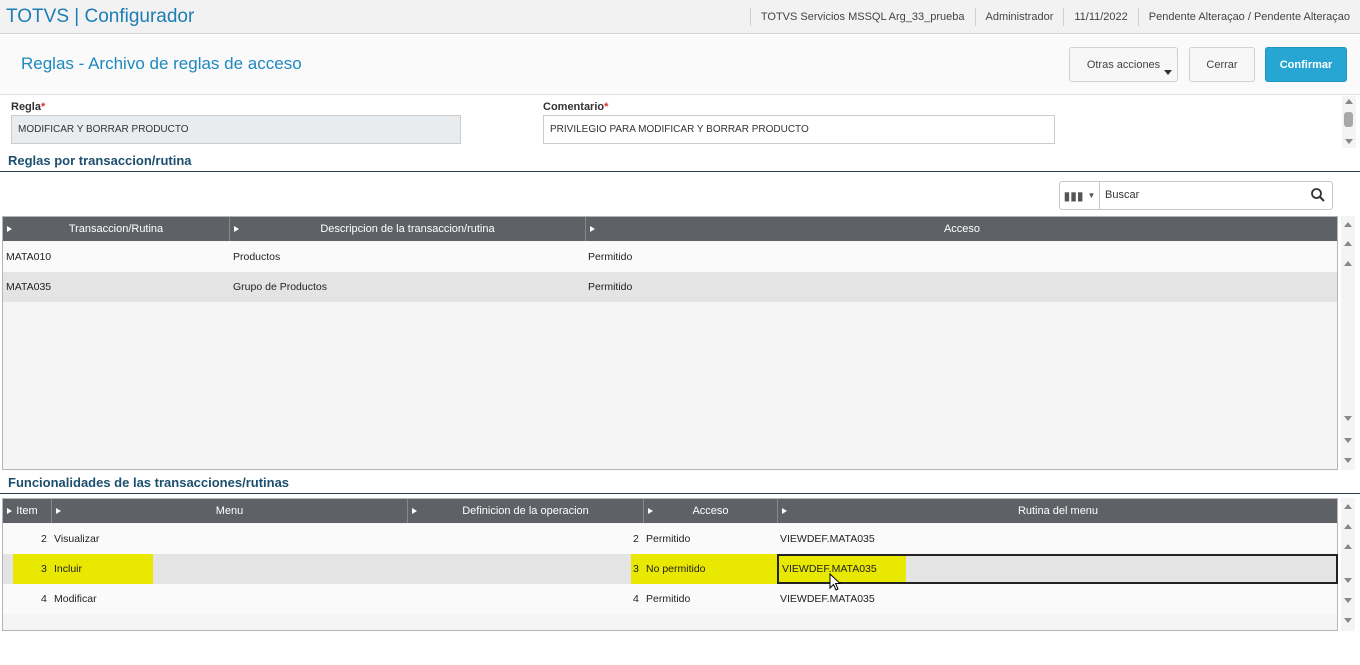  What do you see at coordinates (1168, 72) in the screenshot?
I see `caret-down-icon` at bounding box center [1168, 72].